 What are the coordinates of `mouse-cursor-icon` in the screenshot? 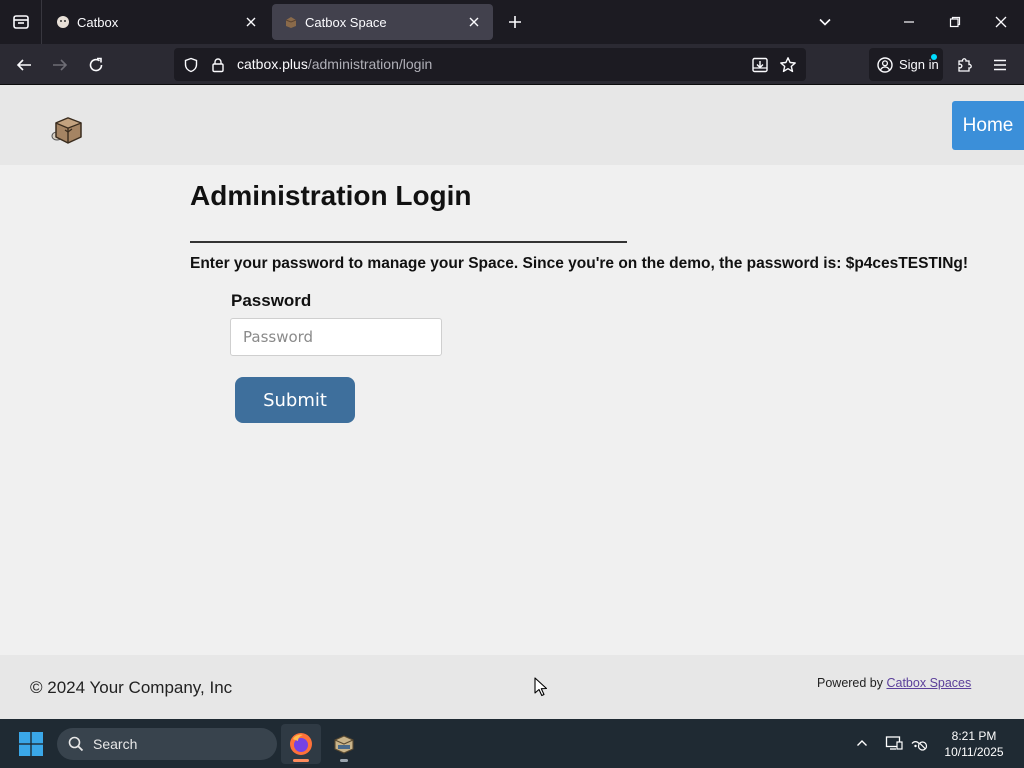 It's located at (541, 687).